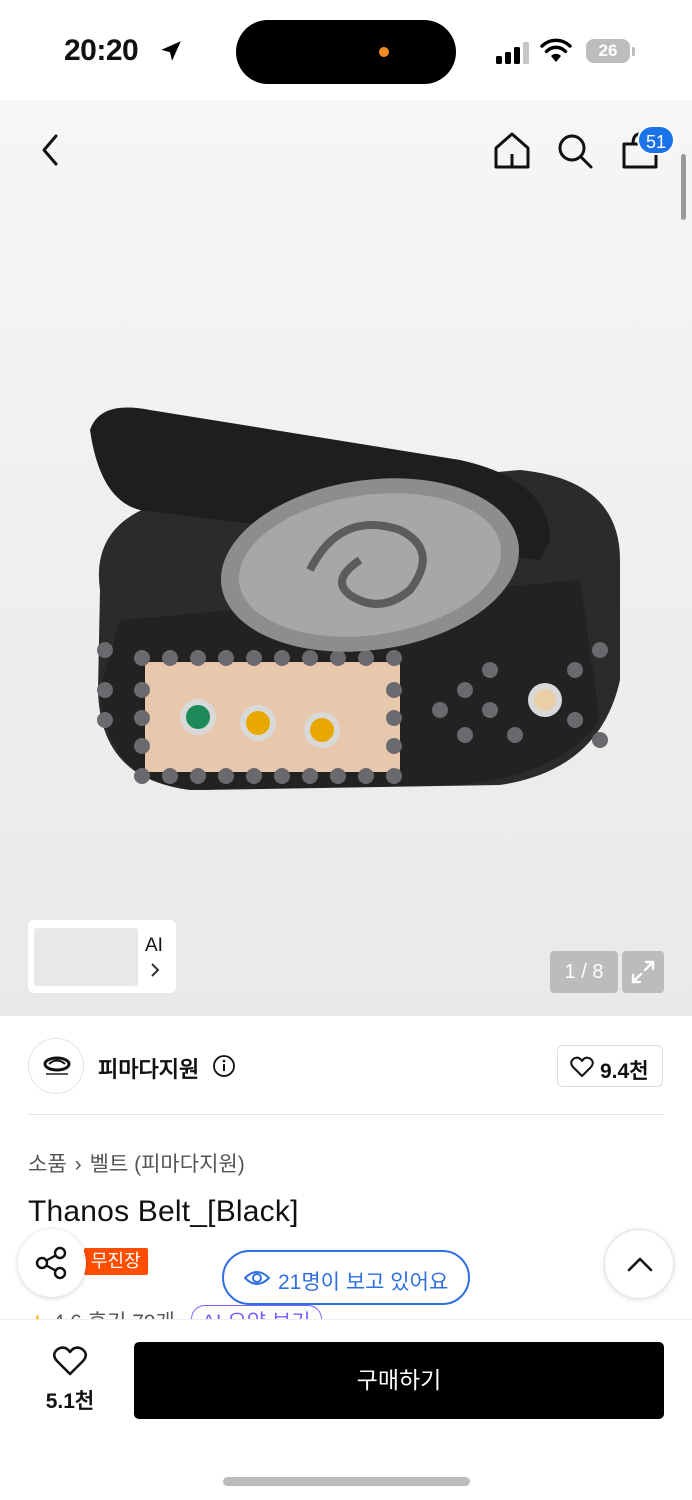 The width and height of the screenshot is (692, 1500). Describe the element at coordinates (78, 1164) in the screenshot. I see `chevron-right-icon: ›` at that location.